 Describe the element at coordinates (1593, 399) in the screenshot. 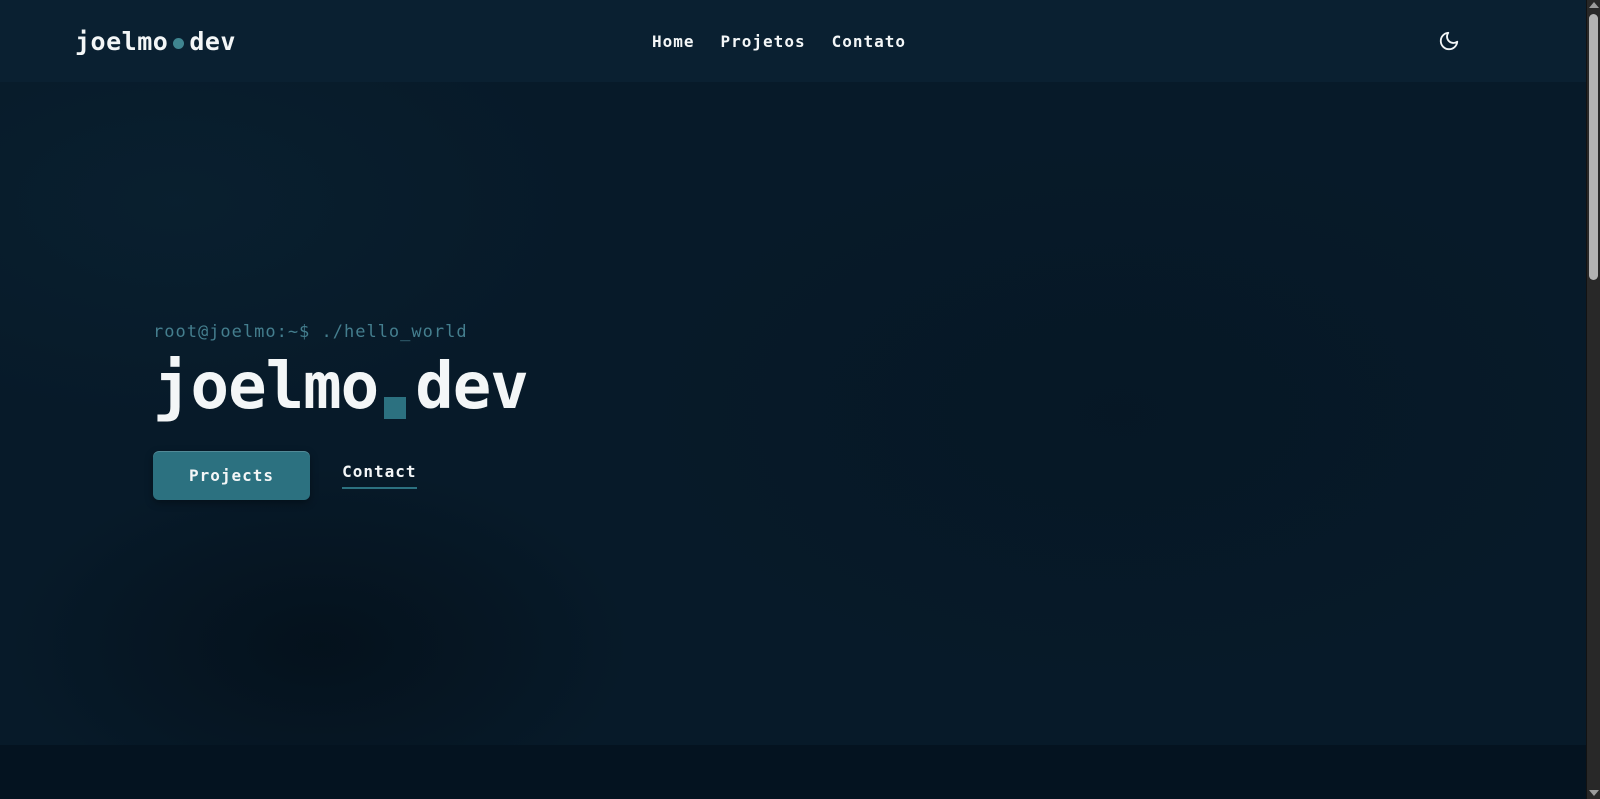

I see `scrollbar` at that location.